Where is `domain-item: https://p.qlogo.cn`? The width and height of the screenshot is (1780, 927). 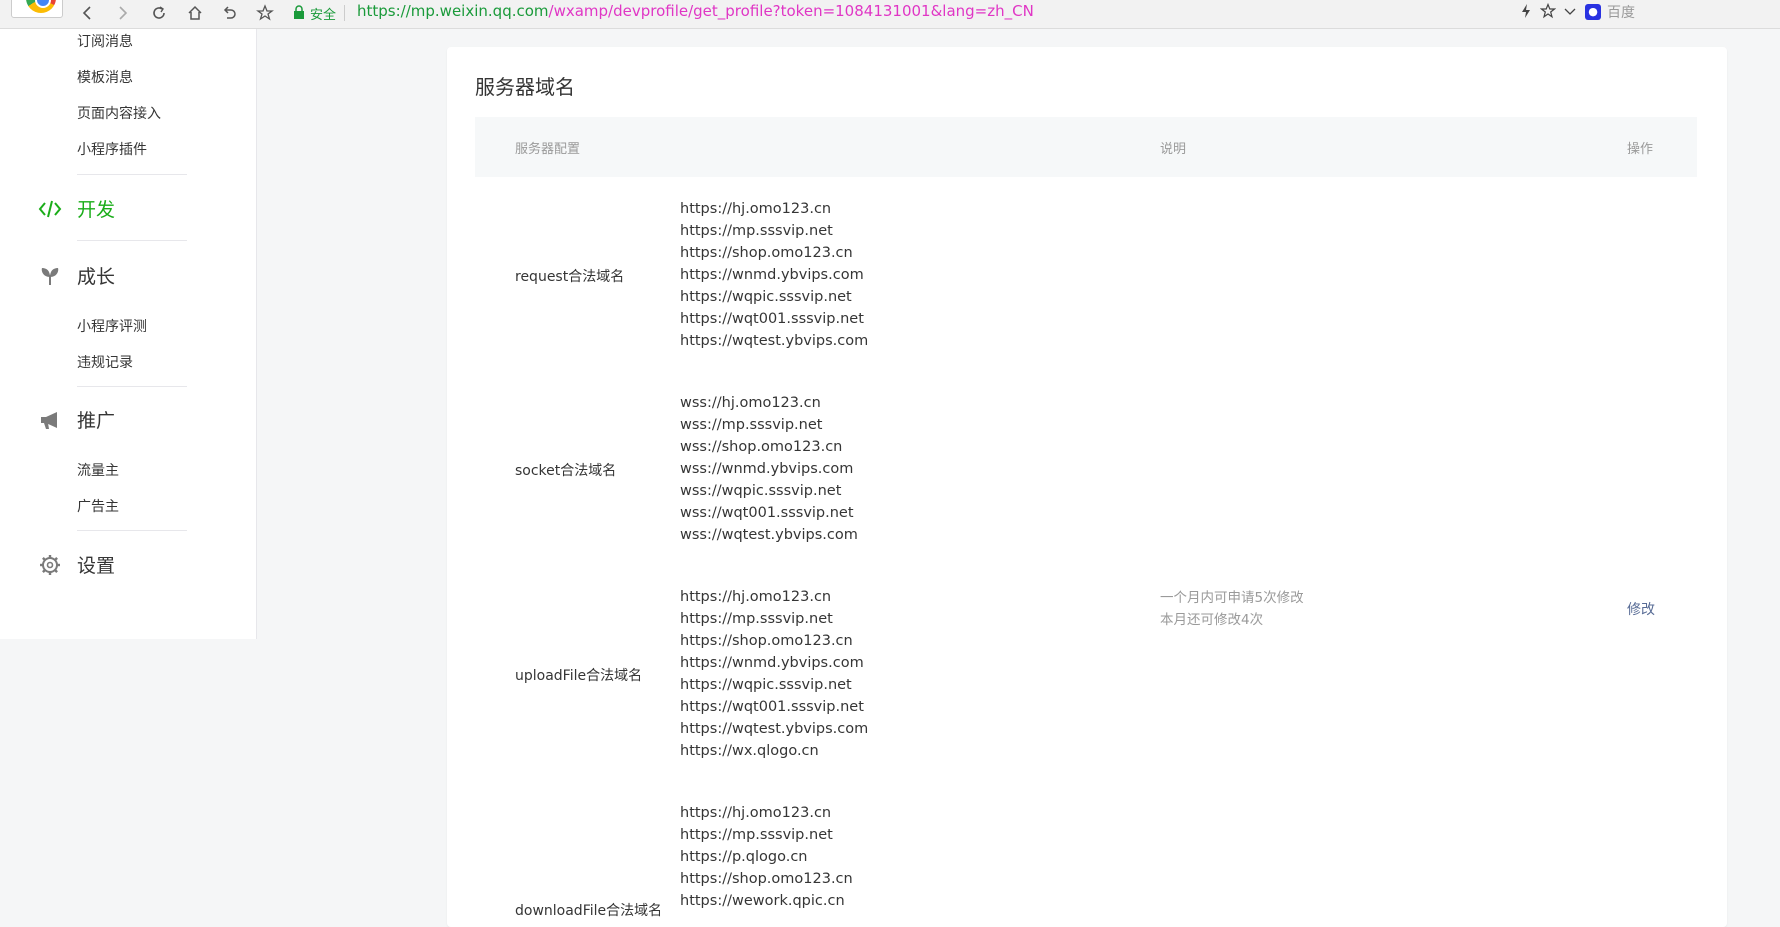 domain-item: https://p.qlogo.cn is located at coordinates (744, 857).